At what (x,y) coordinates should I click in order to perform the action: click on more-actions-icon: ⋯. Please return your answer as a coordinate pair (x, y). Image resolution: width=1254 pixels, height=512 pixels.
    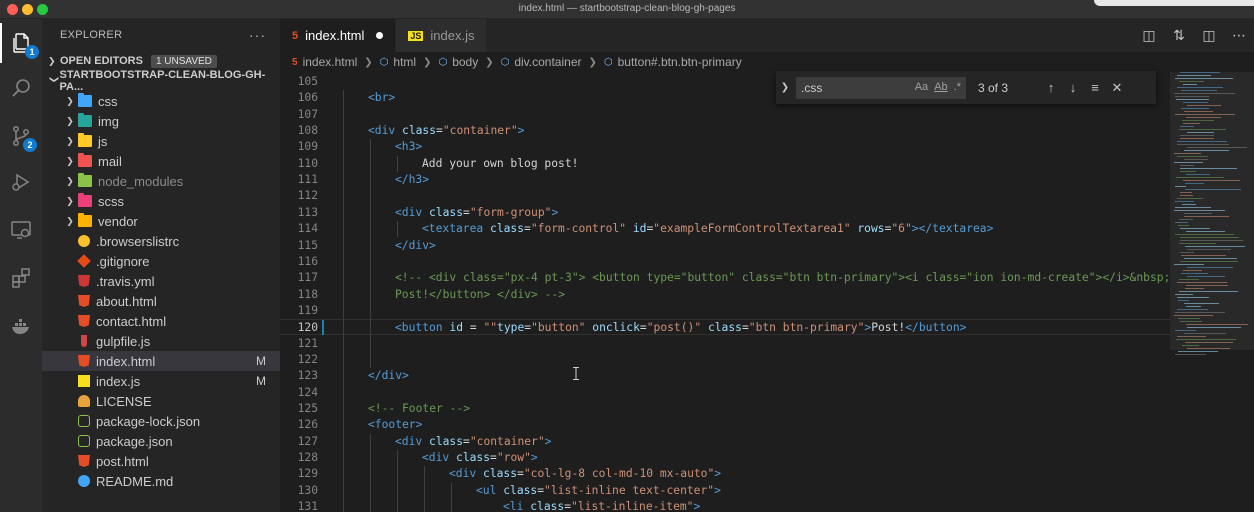
    Looking at the image, I should click on (1239, 35).